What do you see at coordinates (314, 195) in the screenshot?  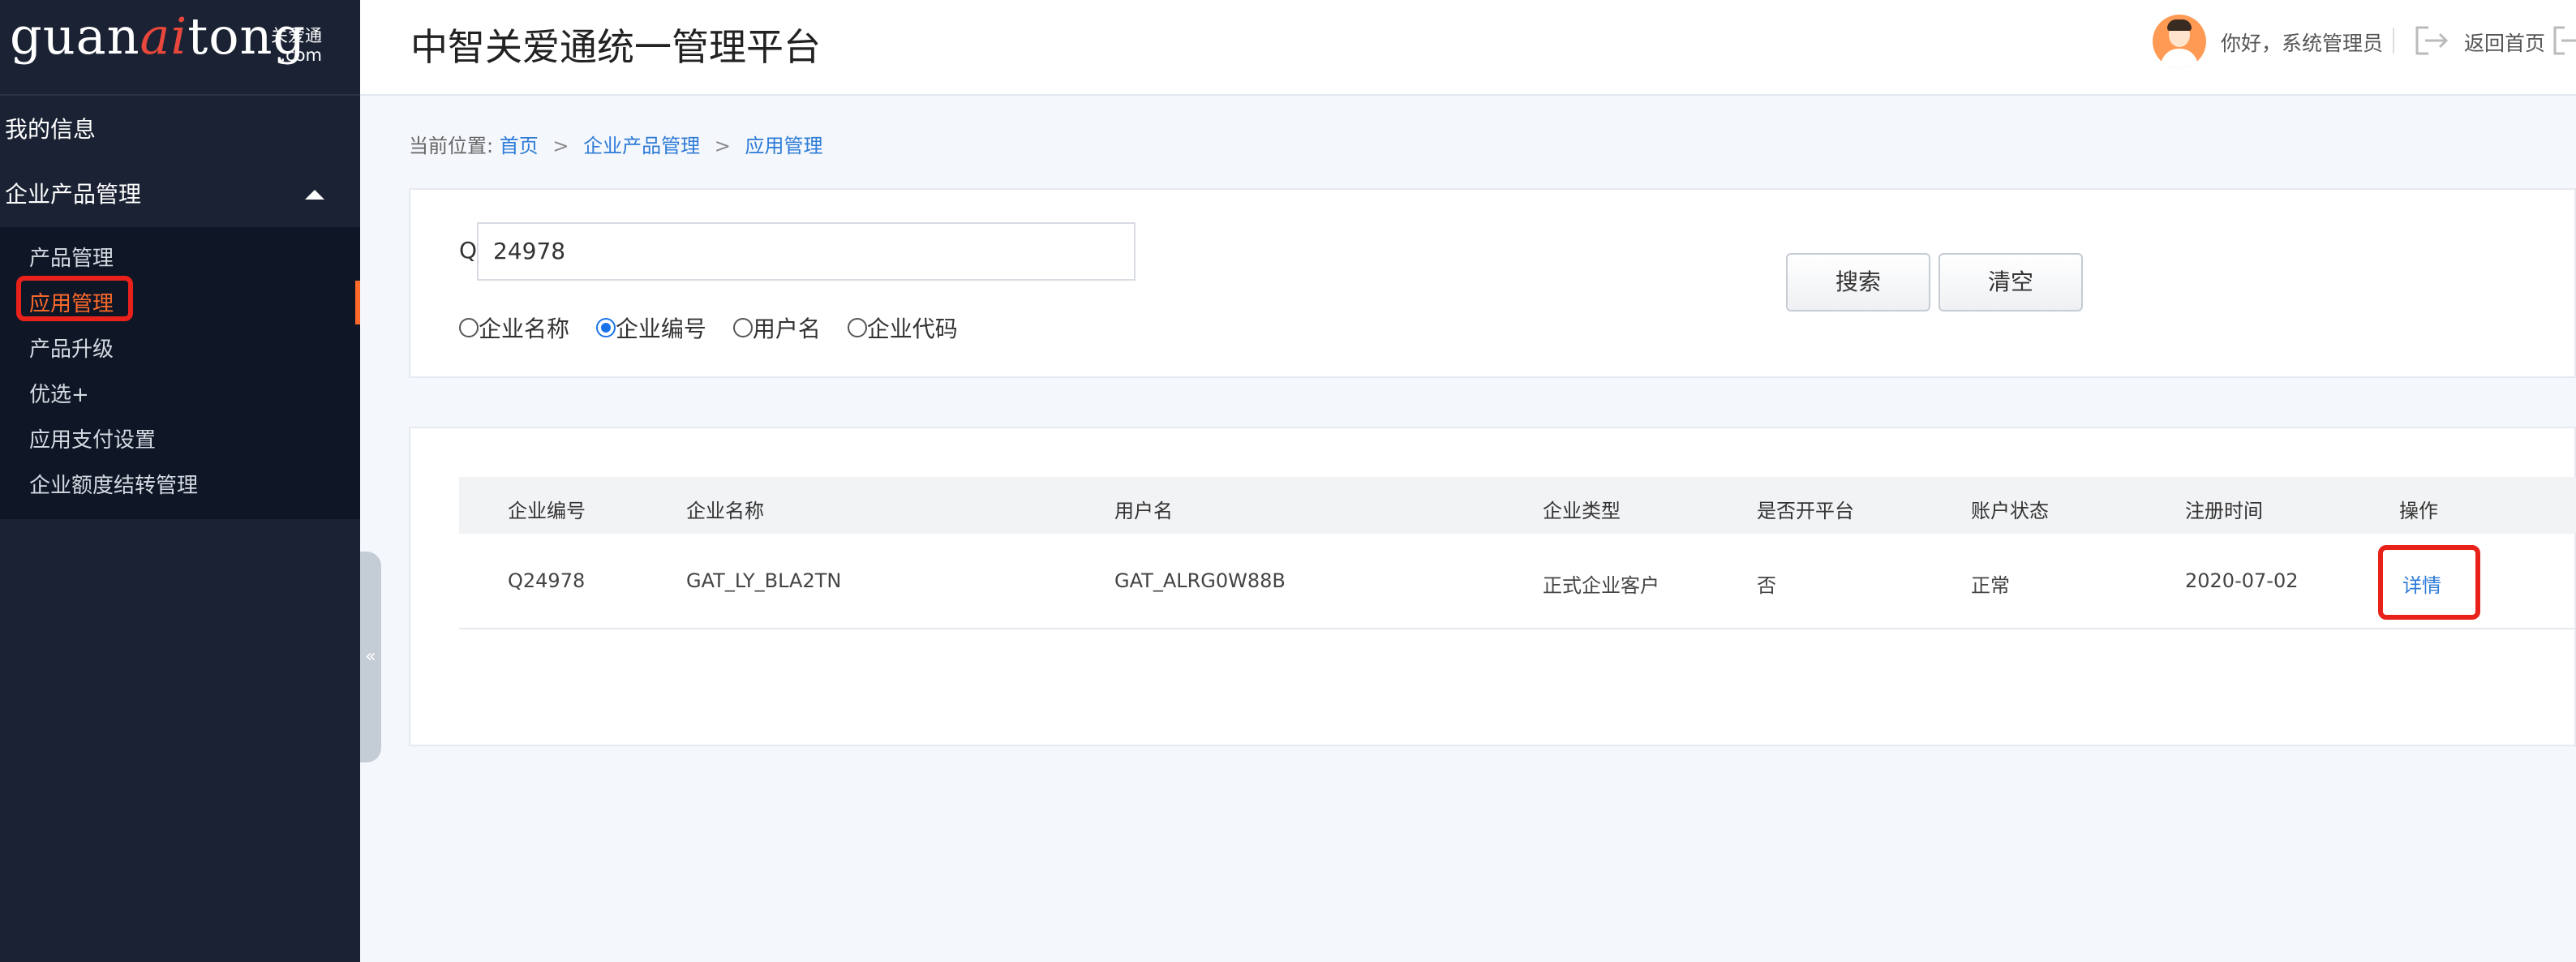 I see `caret-up-icon` at bounding box center [314, 195].